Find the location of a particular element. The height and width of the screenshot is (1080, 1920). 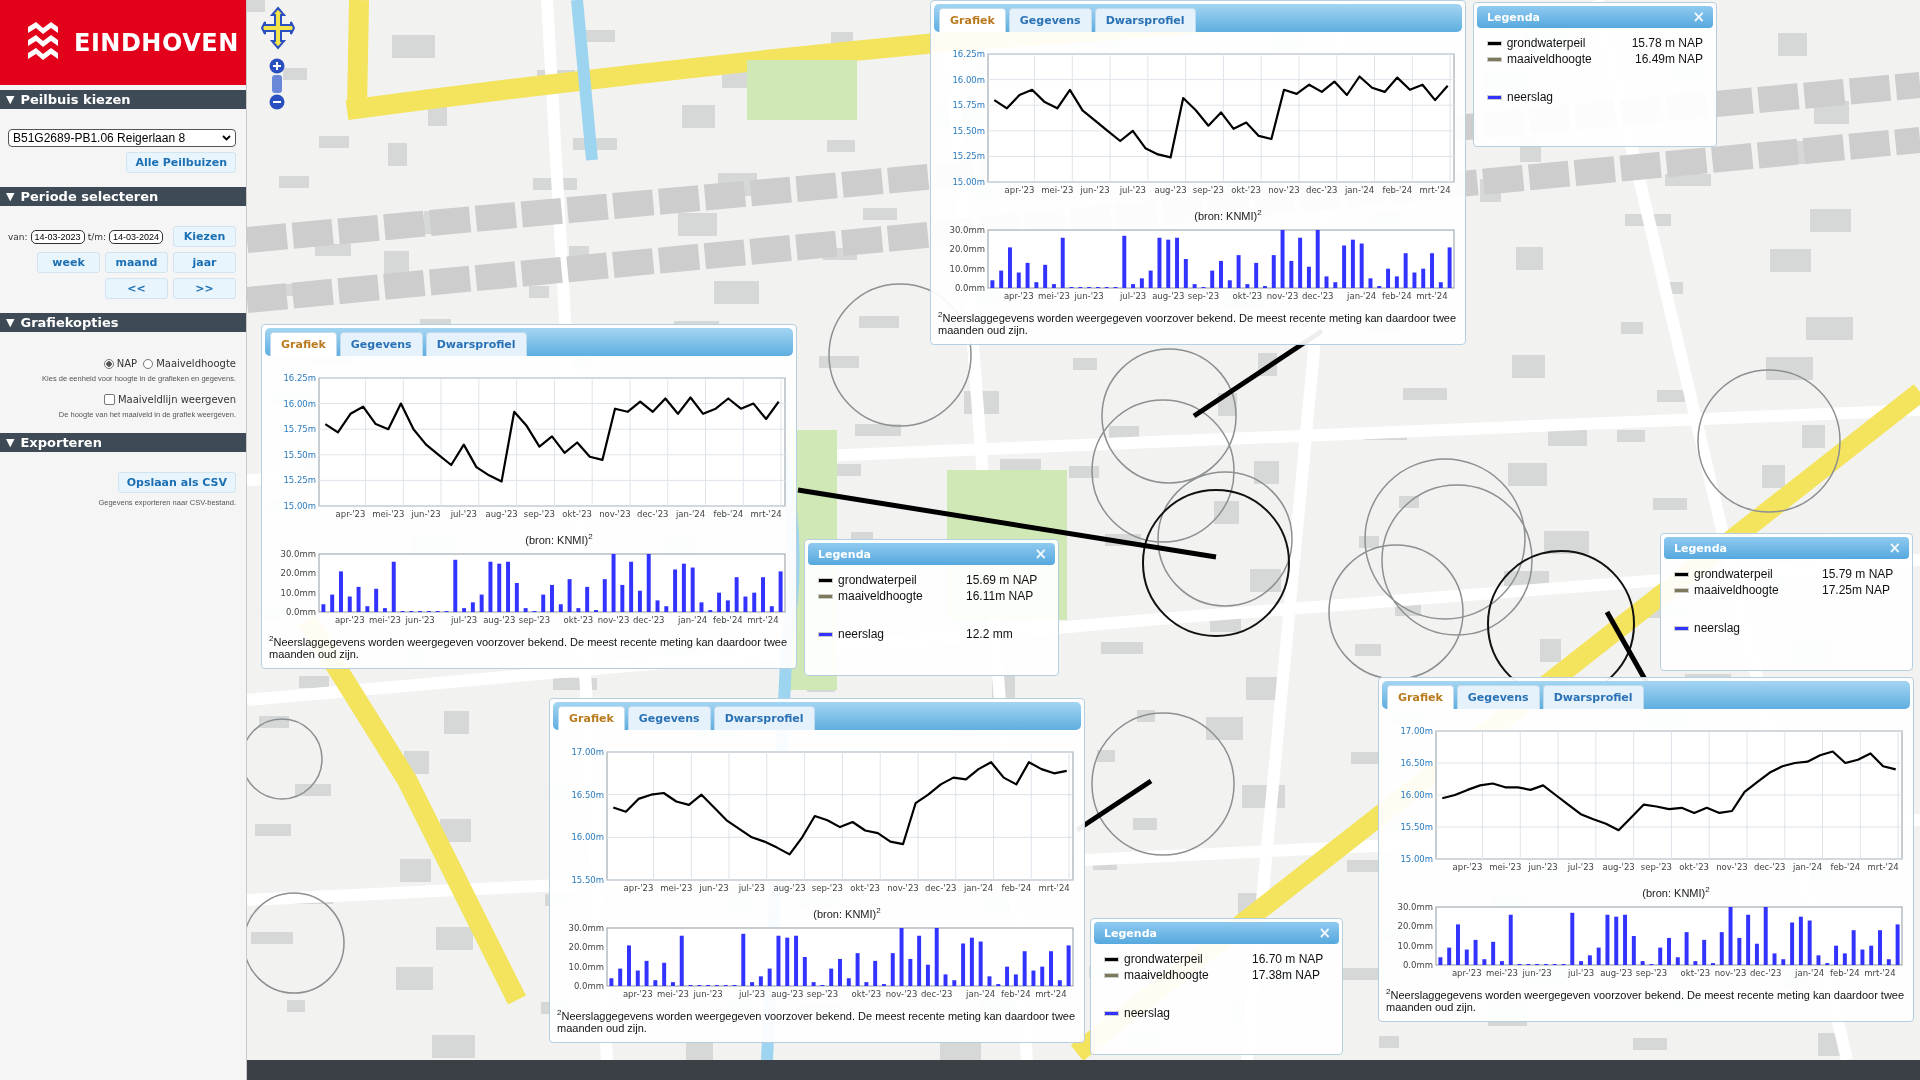

axis-label: 17.00m is located at coordinates (1416, 731).